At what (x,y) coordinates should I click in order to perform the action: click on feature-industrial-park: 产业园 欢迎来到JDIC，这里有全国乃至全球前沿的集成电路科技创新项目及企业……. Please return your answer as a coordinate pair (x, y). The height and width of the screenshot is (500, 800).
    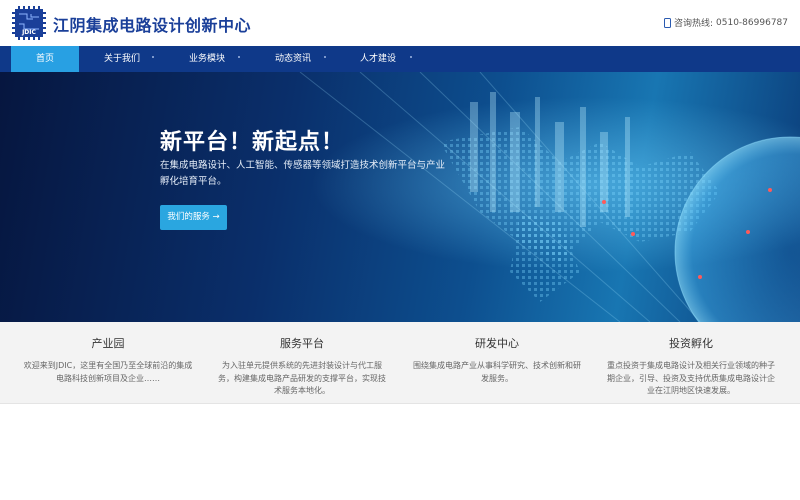
    Looking at the image, I should click on (108, 353).